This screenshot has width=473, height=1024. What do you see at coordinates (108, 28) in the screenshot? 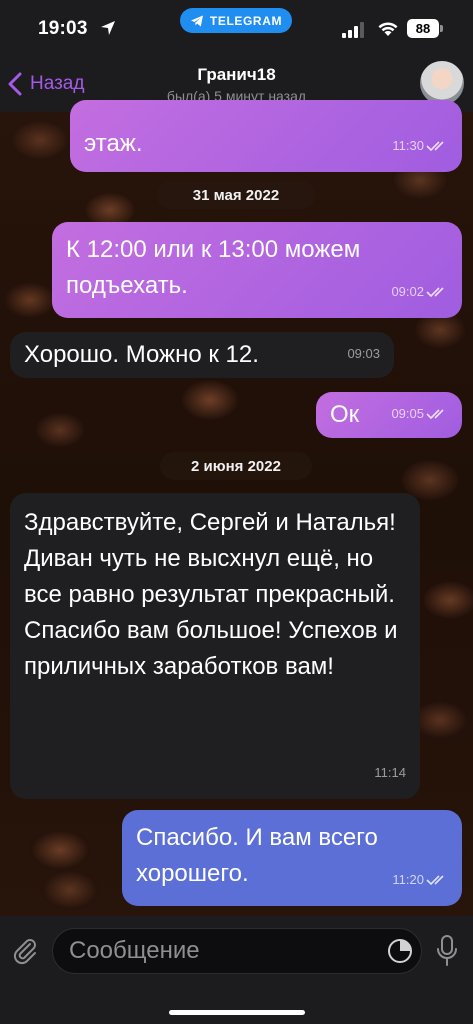
I see `location-arrow-icon` at bounding box center [108, 28].